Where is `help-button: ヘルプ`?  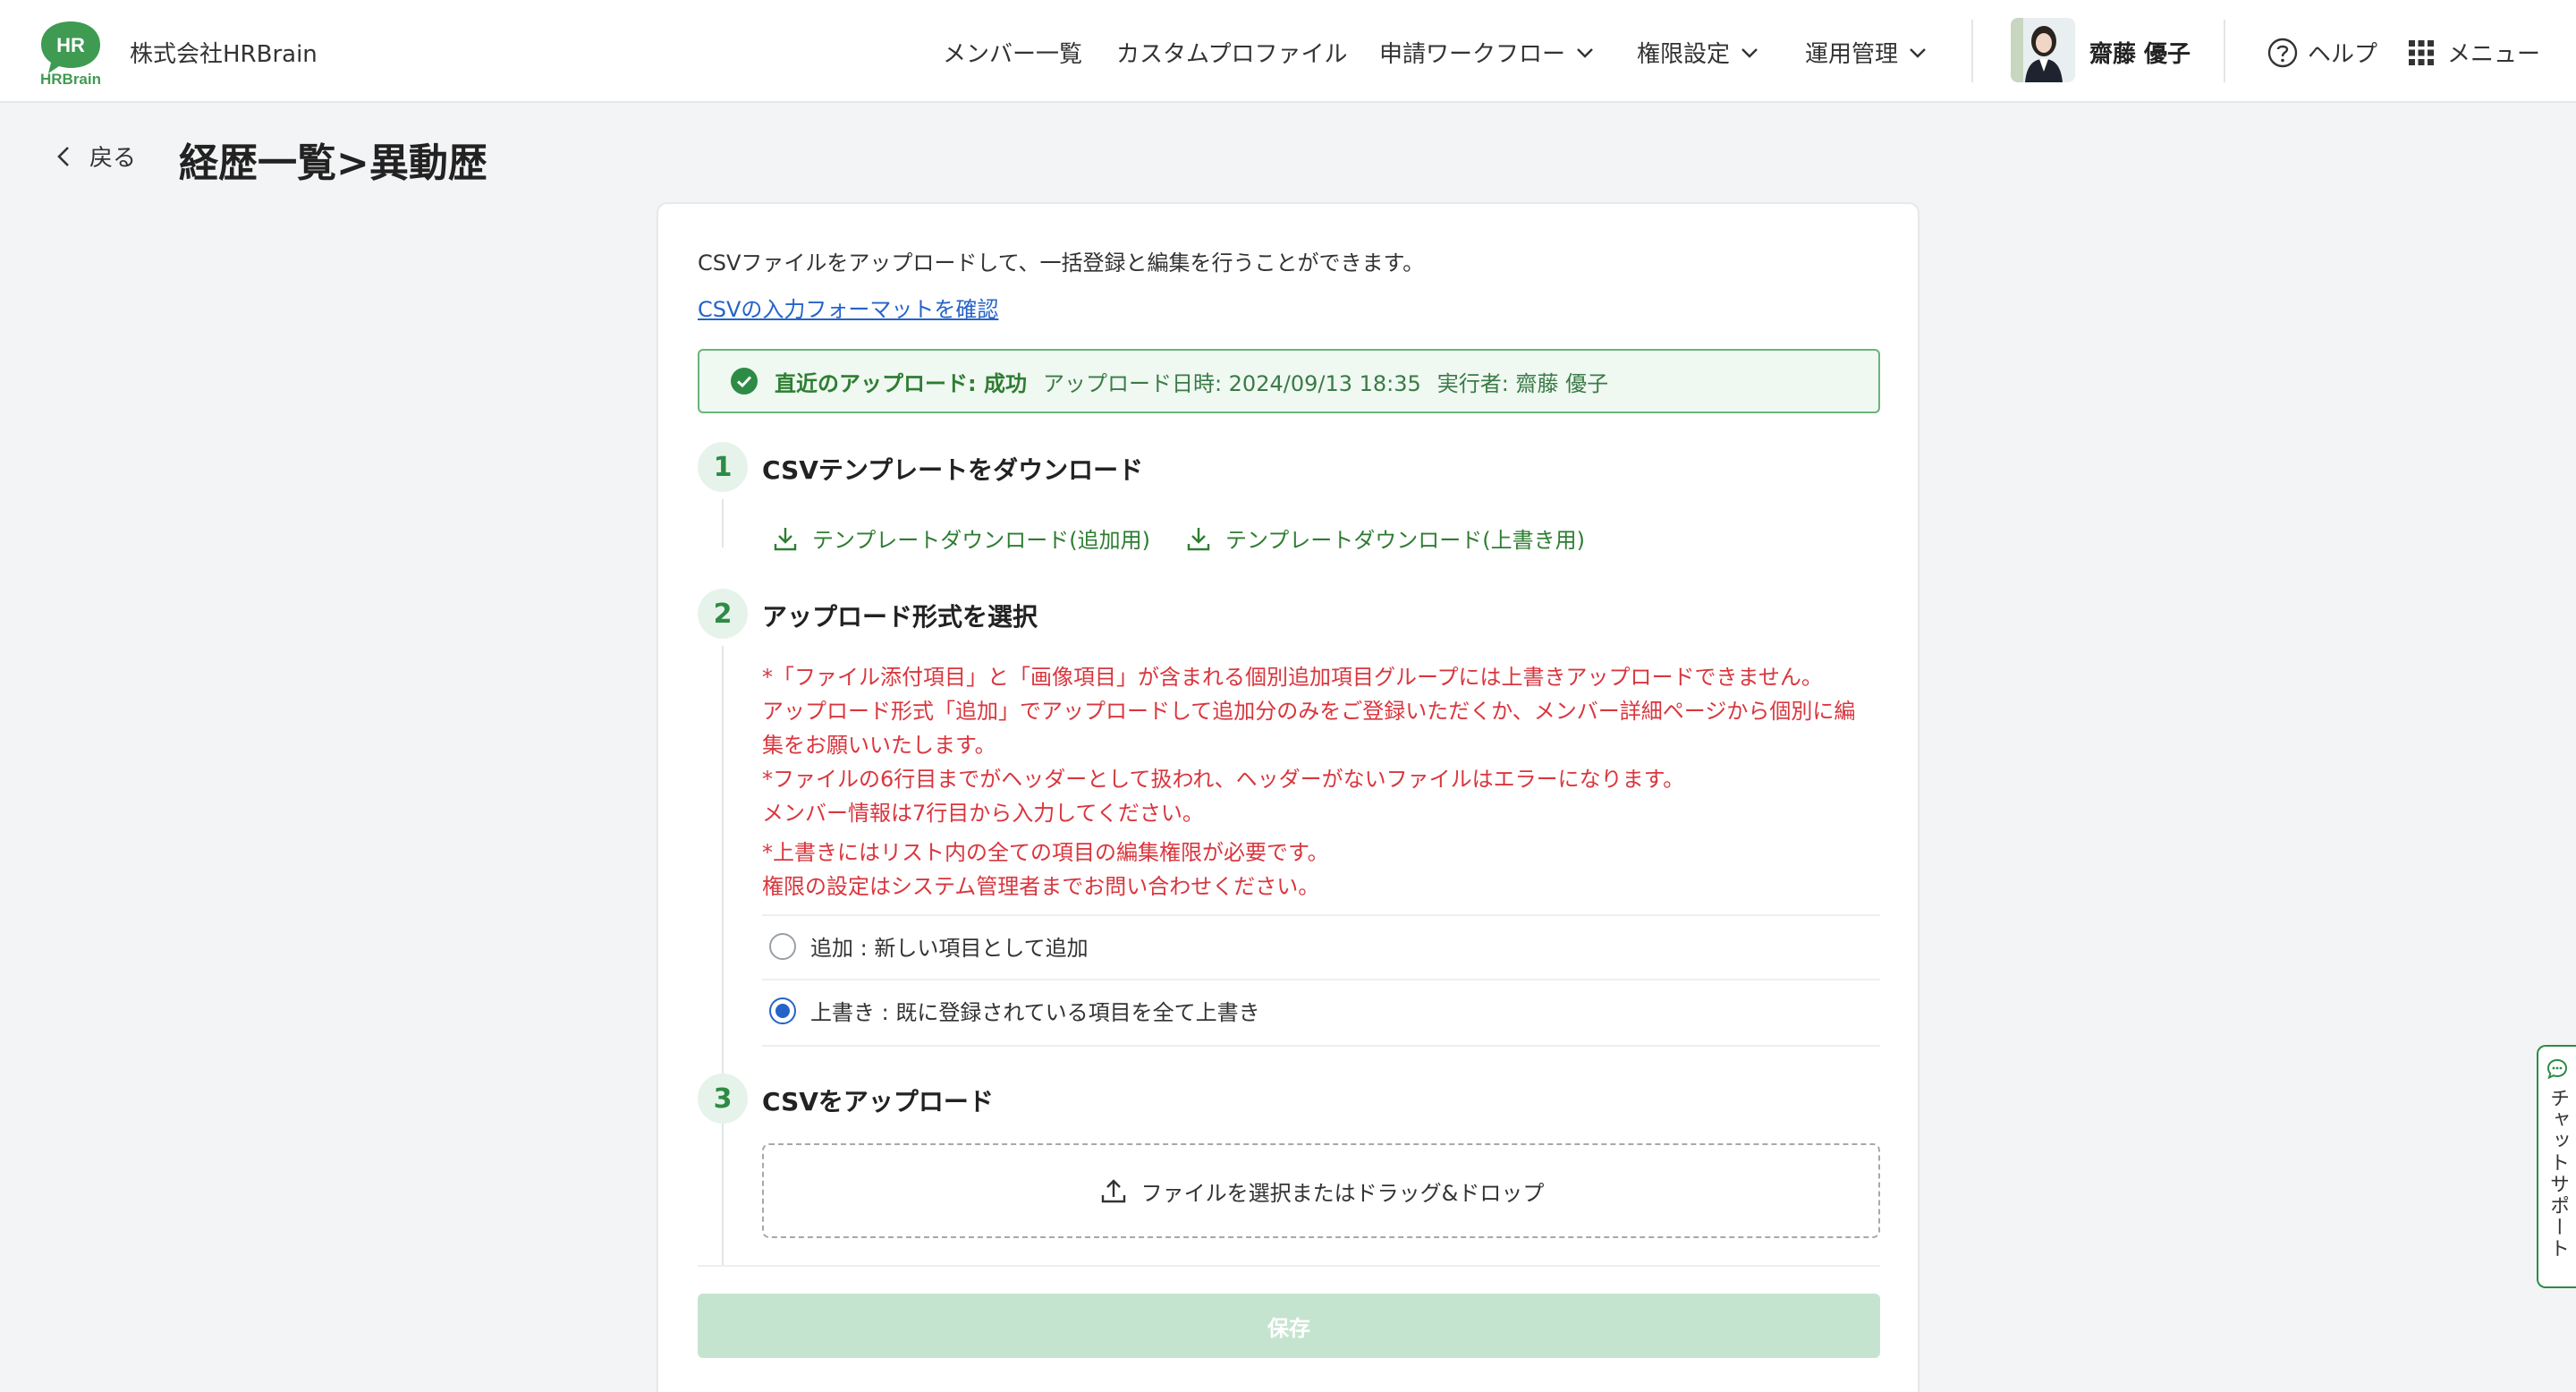 help-button: ヘルプ is located at coordinates (2322, 52).